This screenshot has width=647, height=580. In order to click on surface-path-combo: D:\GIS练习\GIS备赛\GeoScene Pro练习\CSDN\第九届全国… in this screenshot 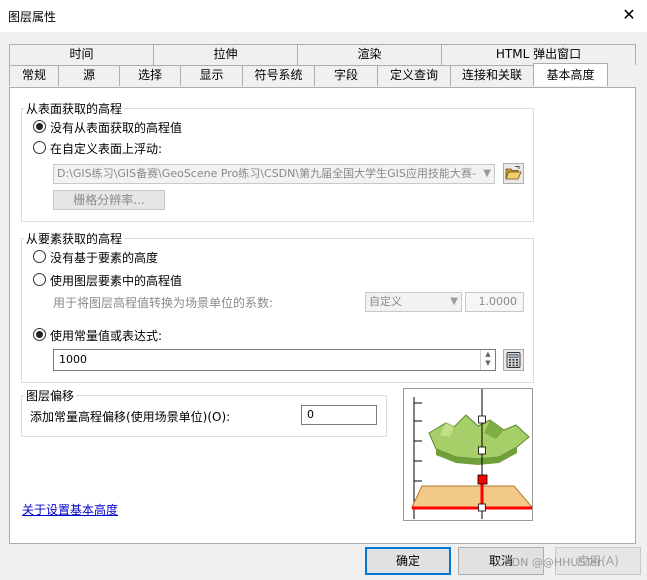, I will do `click(274, 174)`.